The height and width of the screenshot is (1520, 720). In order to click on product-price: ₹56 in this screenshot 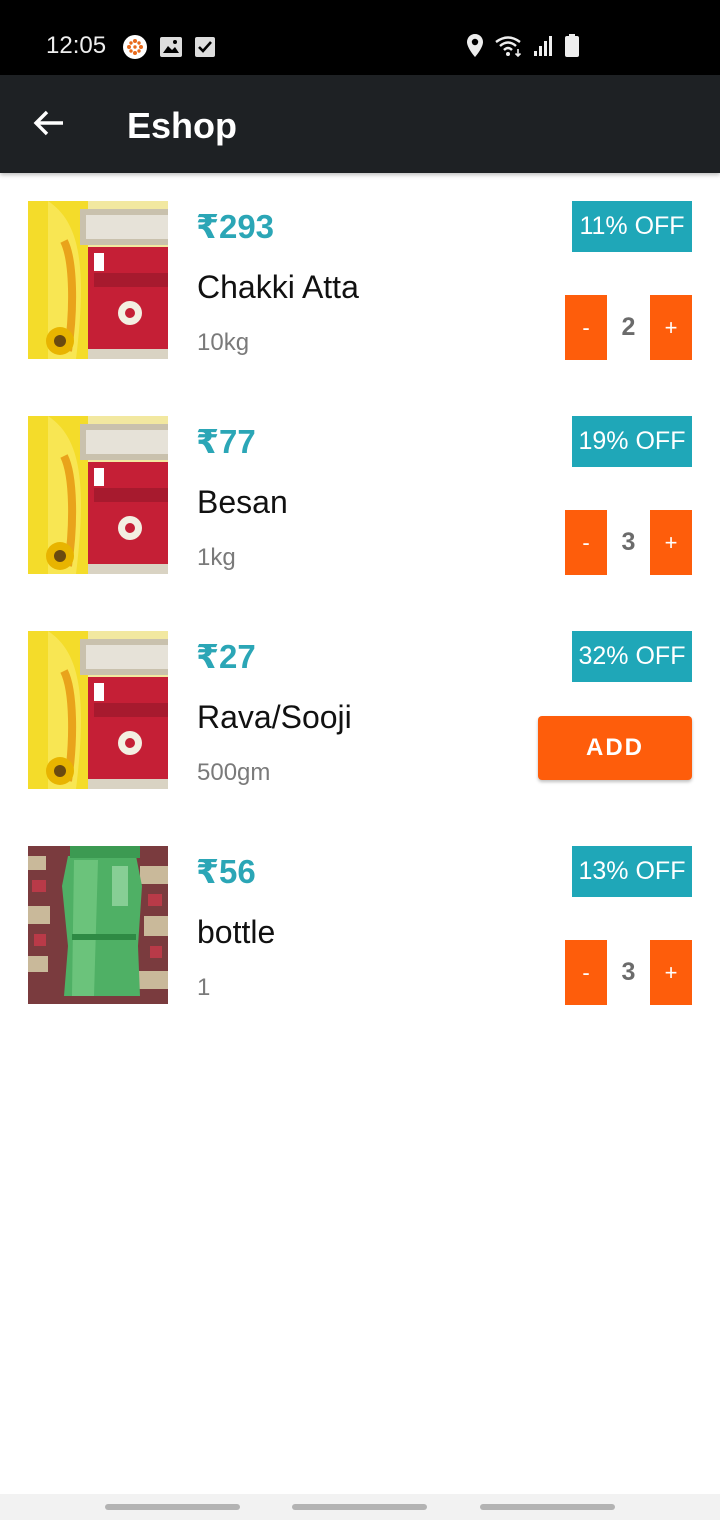, I will do `click(226, 871)`.